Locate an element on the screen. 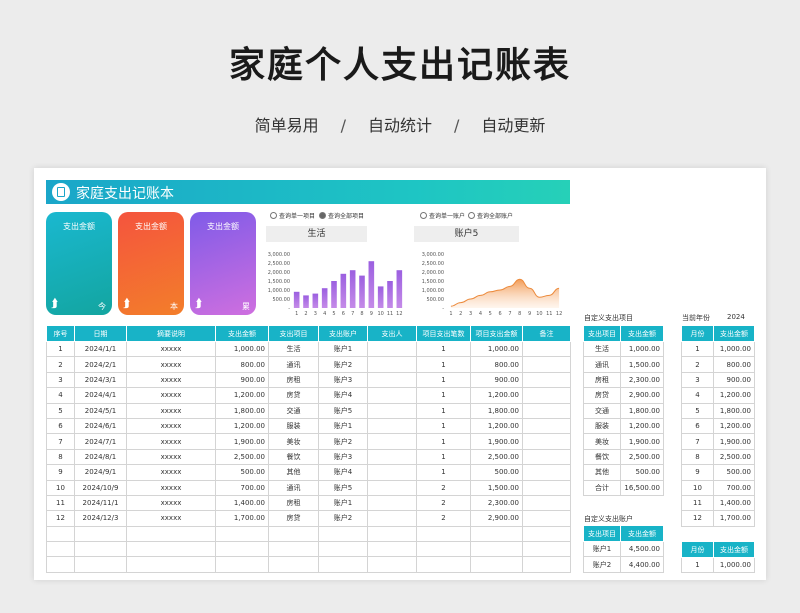  table-cell: 账户4 is located at coordinates (343, 472).